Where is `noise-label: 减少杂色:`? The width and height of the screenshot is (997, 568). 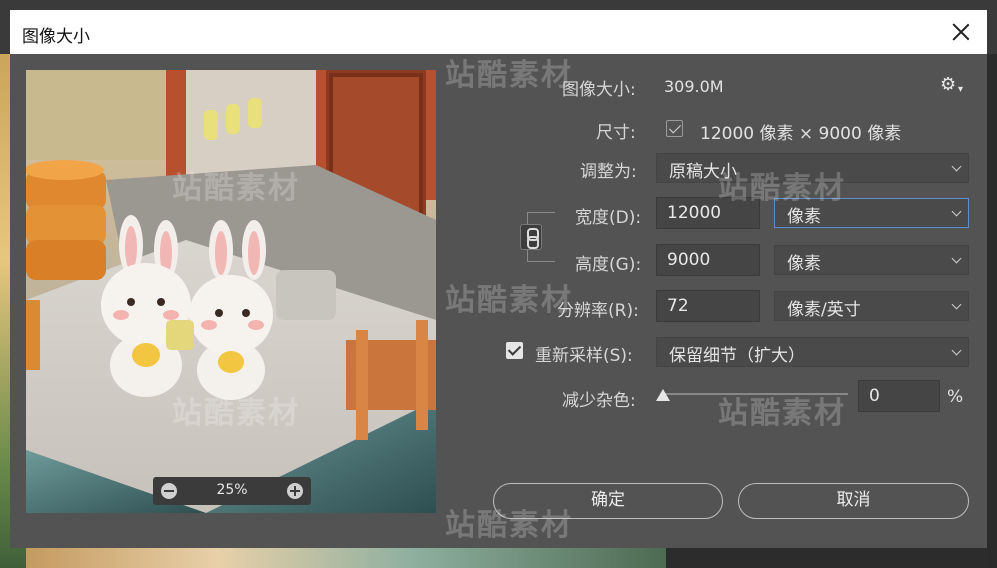
noise-label: 减少杂色: is located at coordinates (599, 401).